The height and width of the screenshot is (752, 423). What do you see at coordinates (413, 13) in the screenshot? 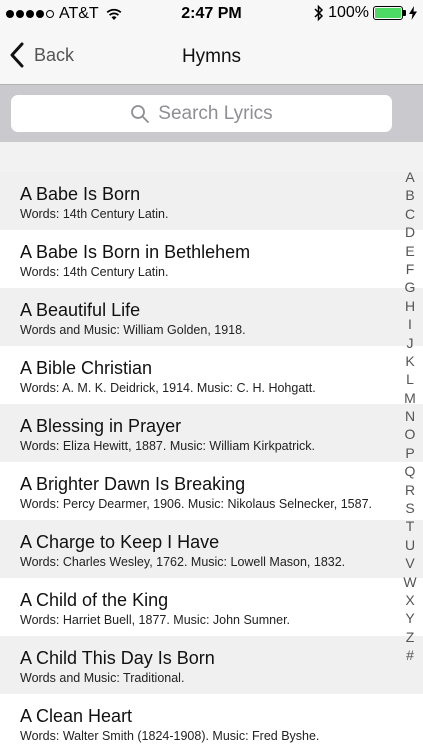
I see `charging-bolt-icon` at bounding box center [413, 13].